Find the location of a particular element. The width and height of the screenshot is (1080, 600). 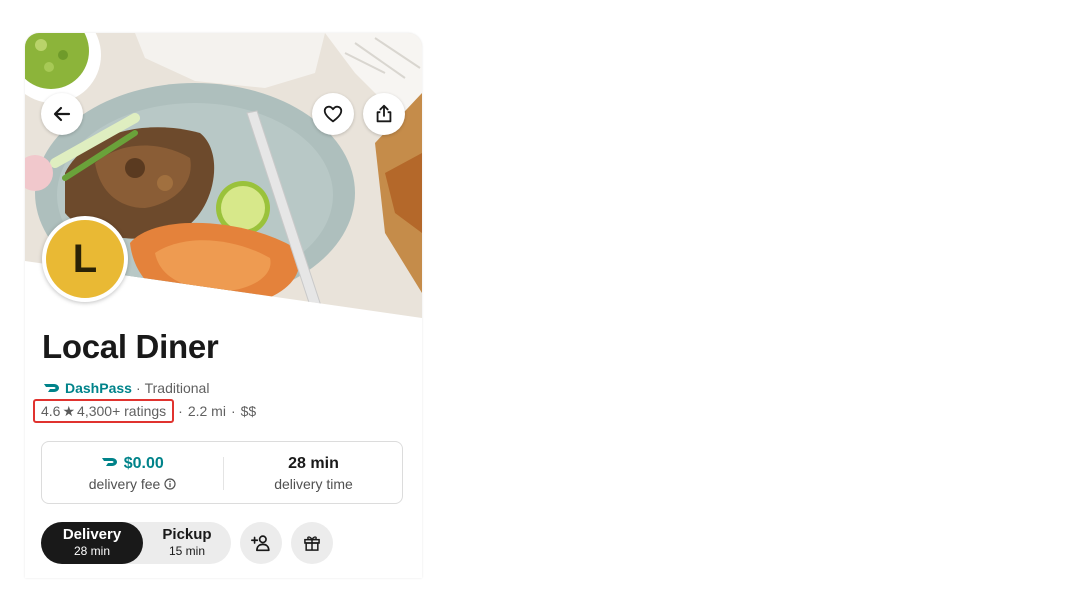

avatar-letter: L is located at coordinates (85, 258).